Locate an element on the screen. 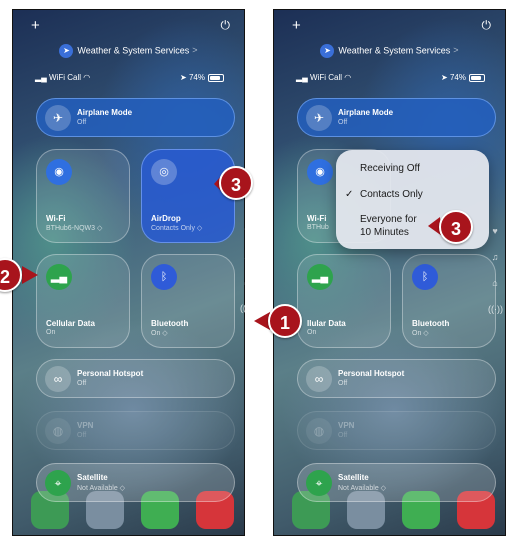  callout-3-right: 3 is located at coordinates (456, 227).